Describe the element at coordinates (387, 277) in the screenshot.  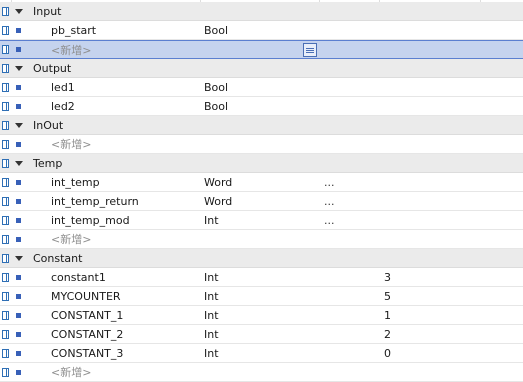
I see `value-cell: 3` at that location.